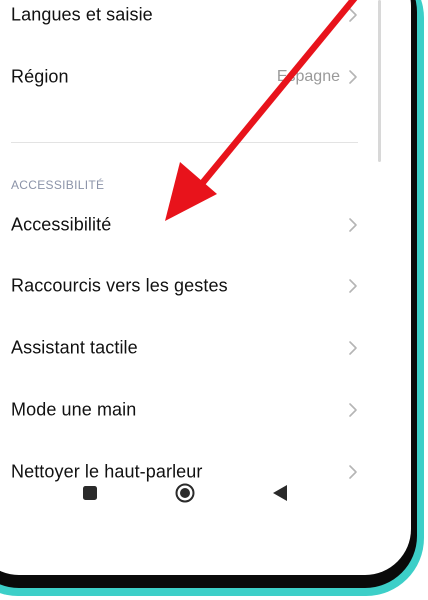  Describe the element at coordinates (82, 14) in the screenshot. I see `settings-item-label: Langues et saisie` at that location.